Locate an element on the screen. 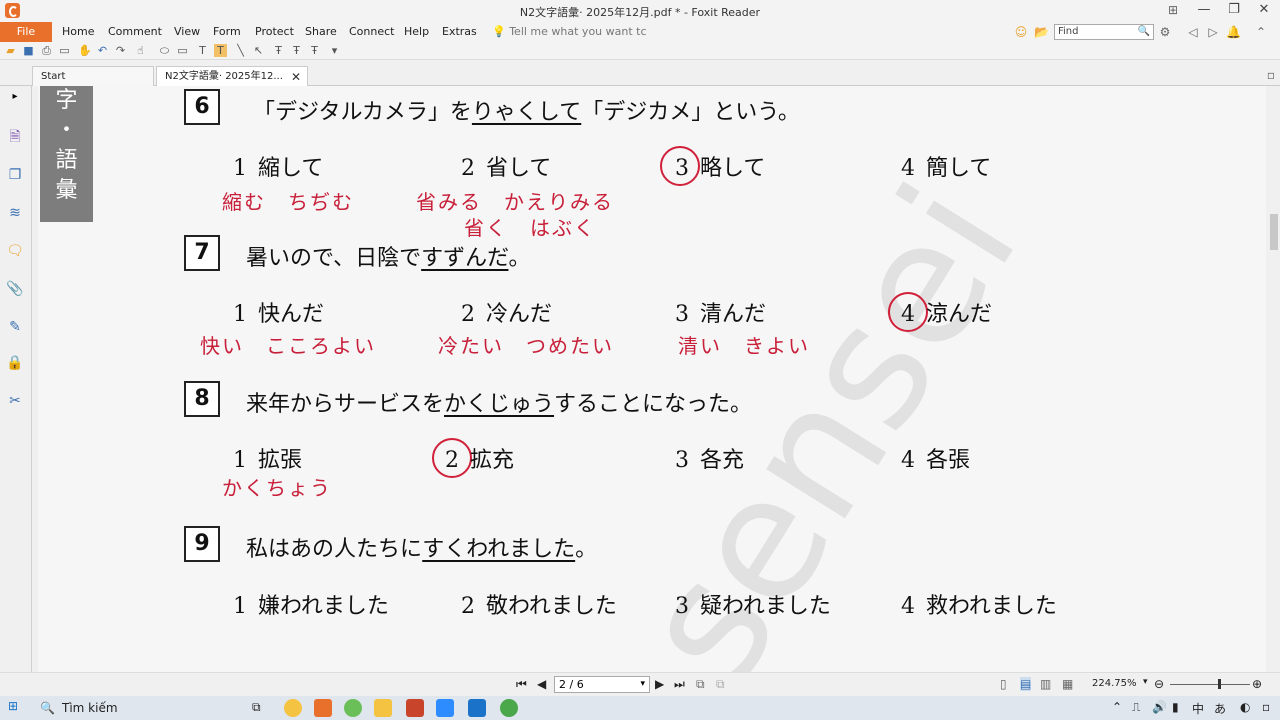 This screenshot has height=720, width=1280. pages-icon: ❐ is located at coordinates (15, 175).